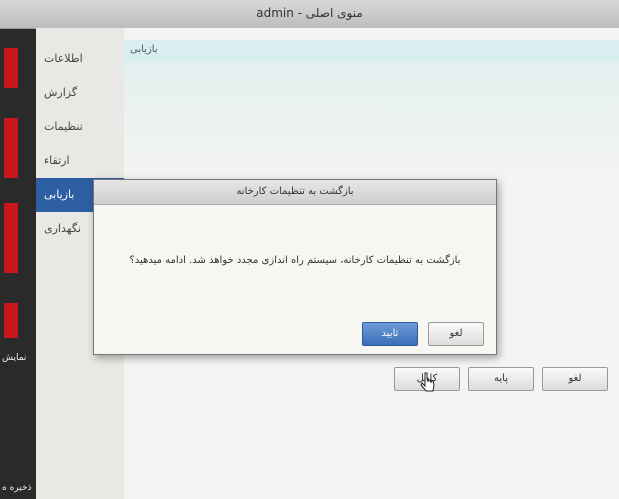  I want to click on sidebar-item-report: گزارش, so click(80, 93).